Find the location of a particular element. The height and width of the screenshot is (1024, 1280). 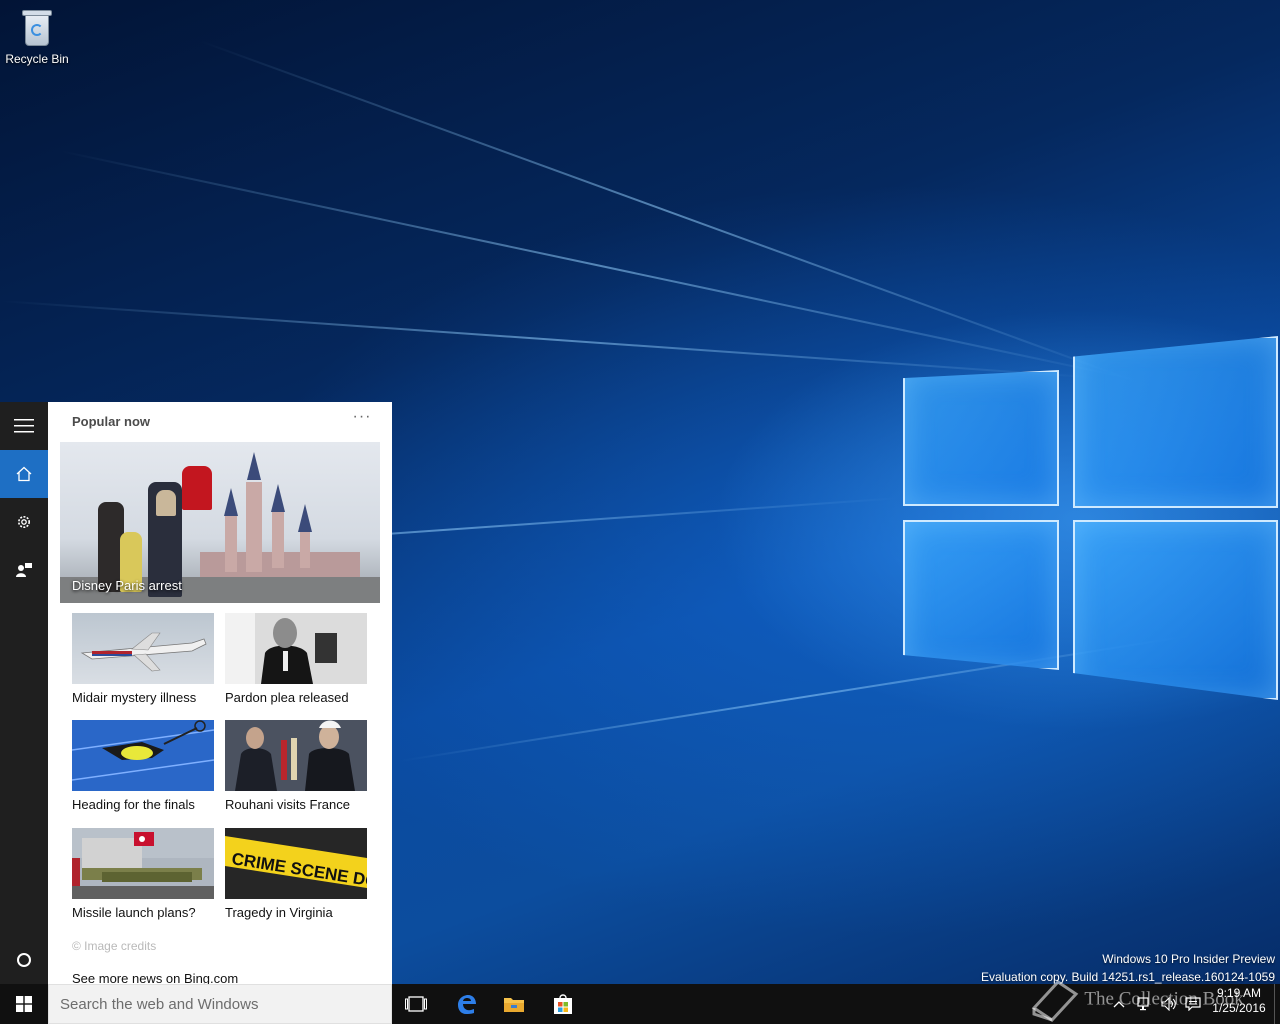

logo-pane-top-left is located at coordinates (981, 438).